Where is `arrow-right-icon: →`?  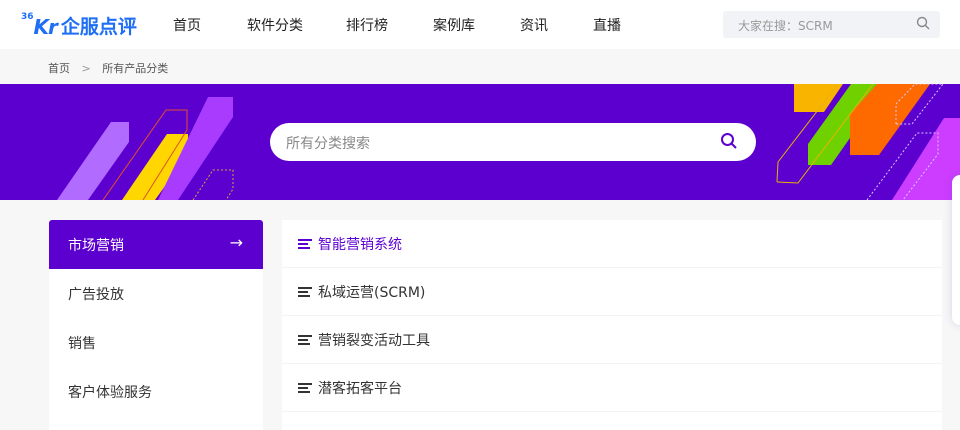
arrow-right-icon: → is located at coordinates (236, 242).